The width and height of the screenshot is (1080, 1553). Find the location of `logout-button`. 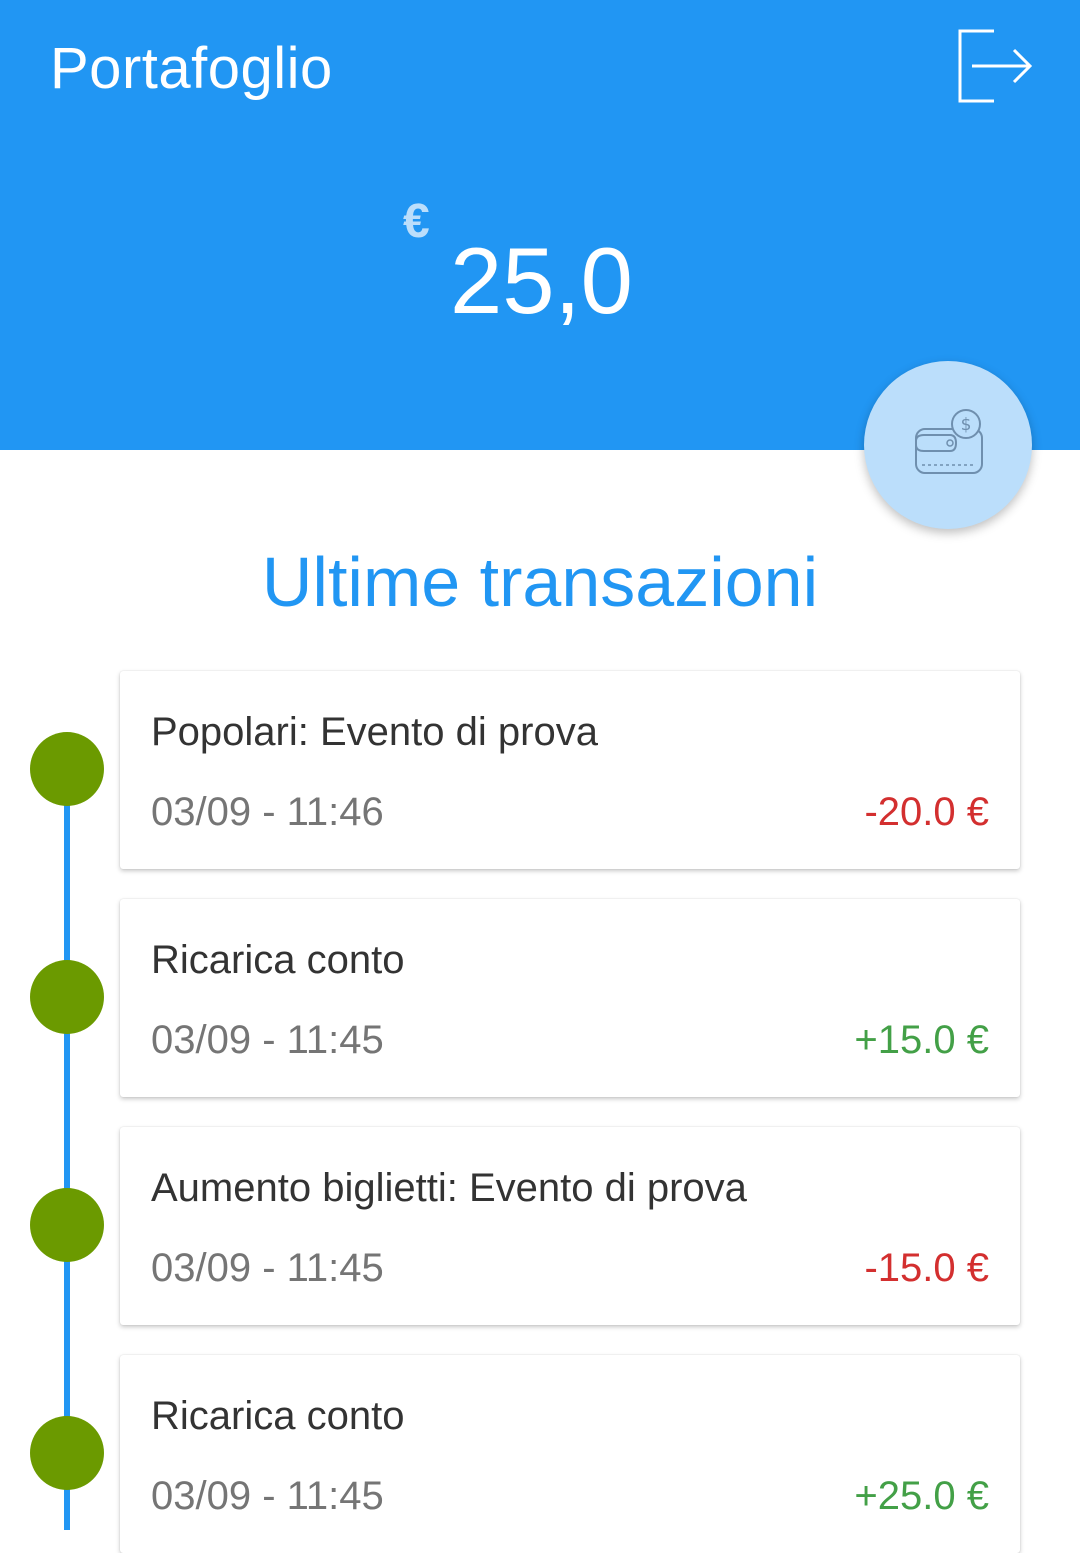

logout-button is located at coordinates (994, 66).